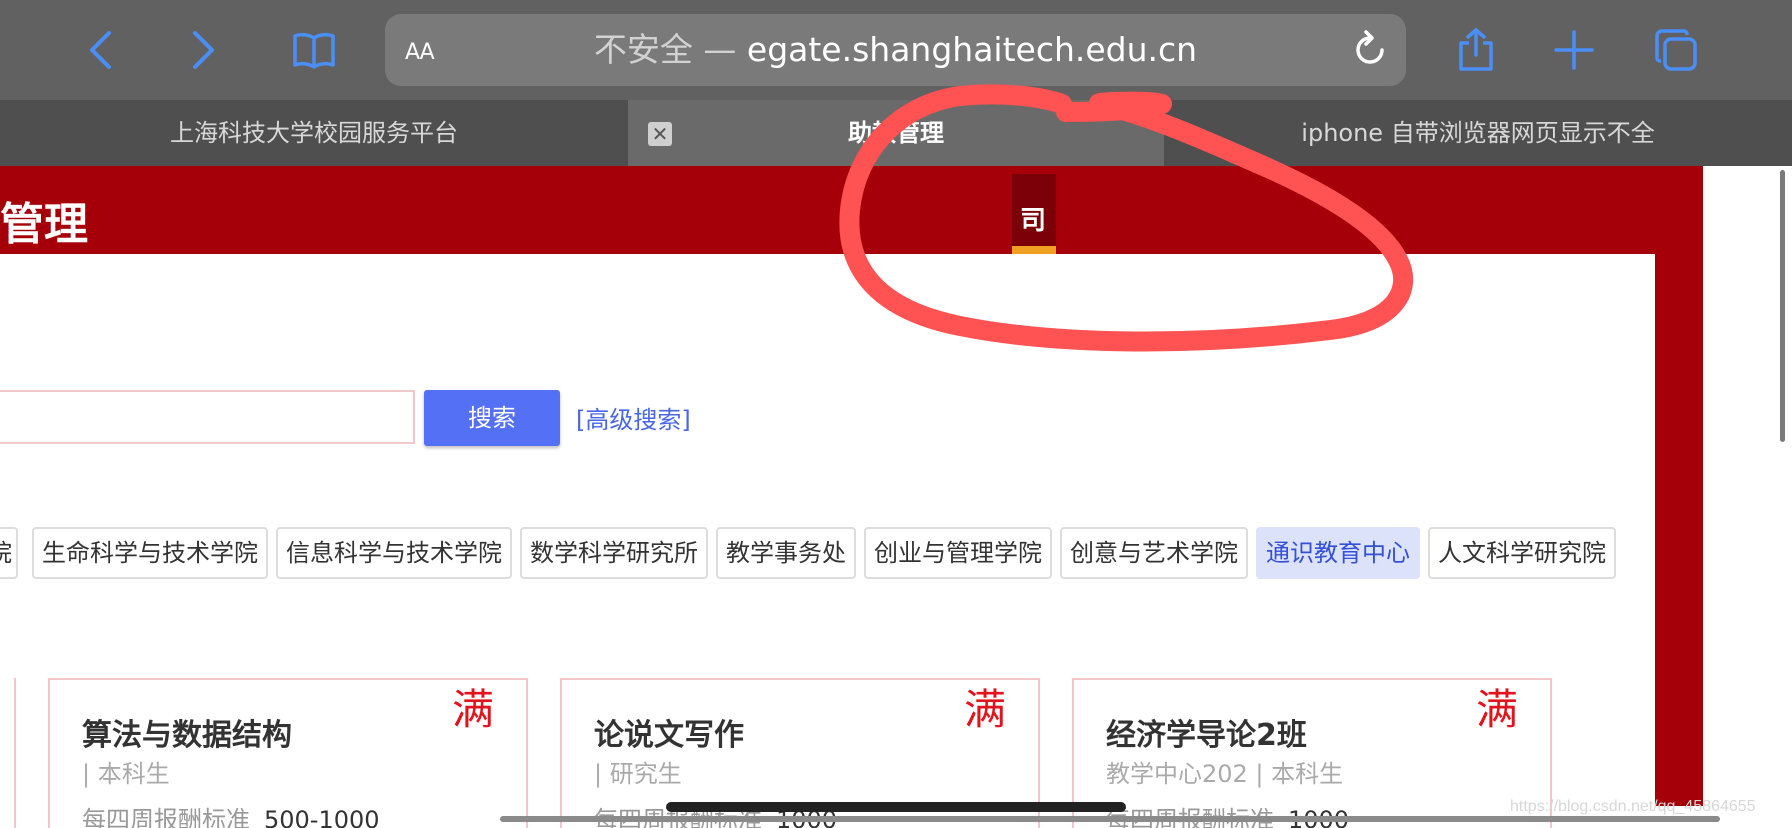 The height and width of the screenshot is (828, 1792). I want to click on browser-toolbar: AA 不安全 — egate.shanghaitech.edu.cn, so click(896, 50).